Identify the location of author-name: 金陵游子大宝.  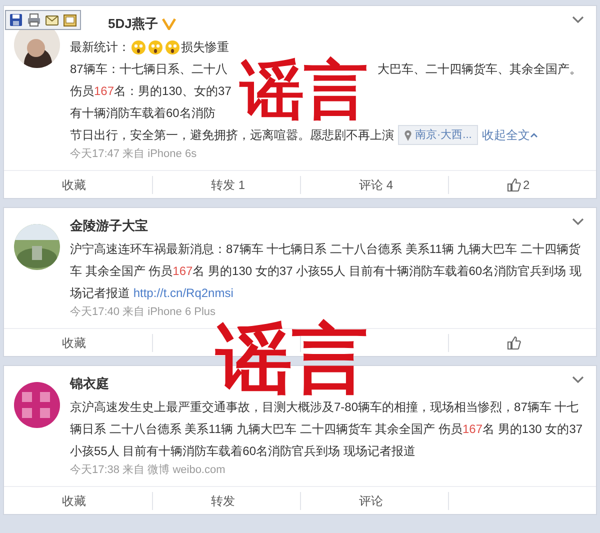
(109, 226).